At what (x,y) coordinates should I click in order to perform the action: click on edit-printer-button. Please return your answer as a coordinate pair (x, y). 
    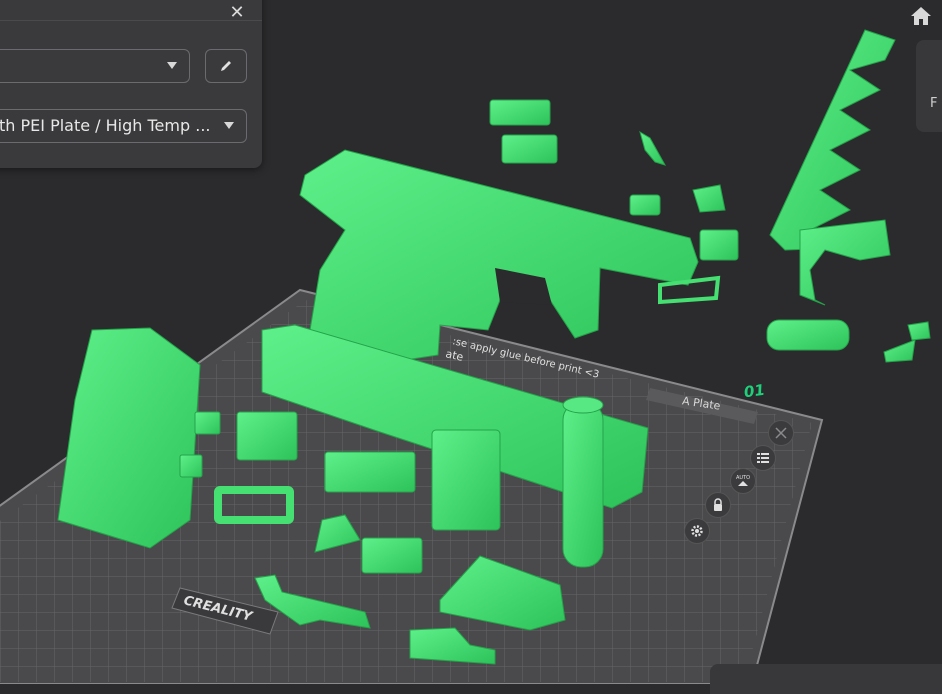
    Looking at the image, I should click on (226, 66).